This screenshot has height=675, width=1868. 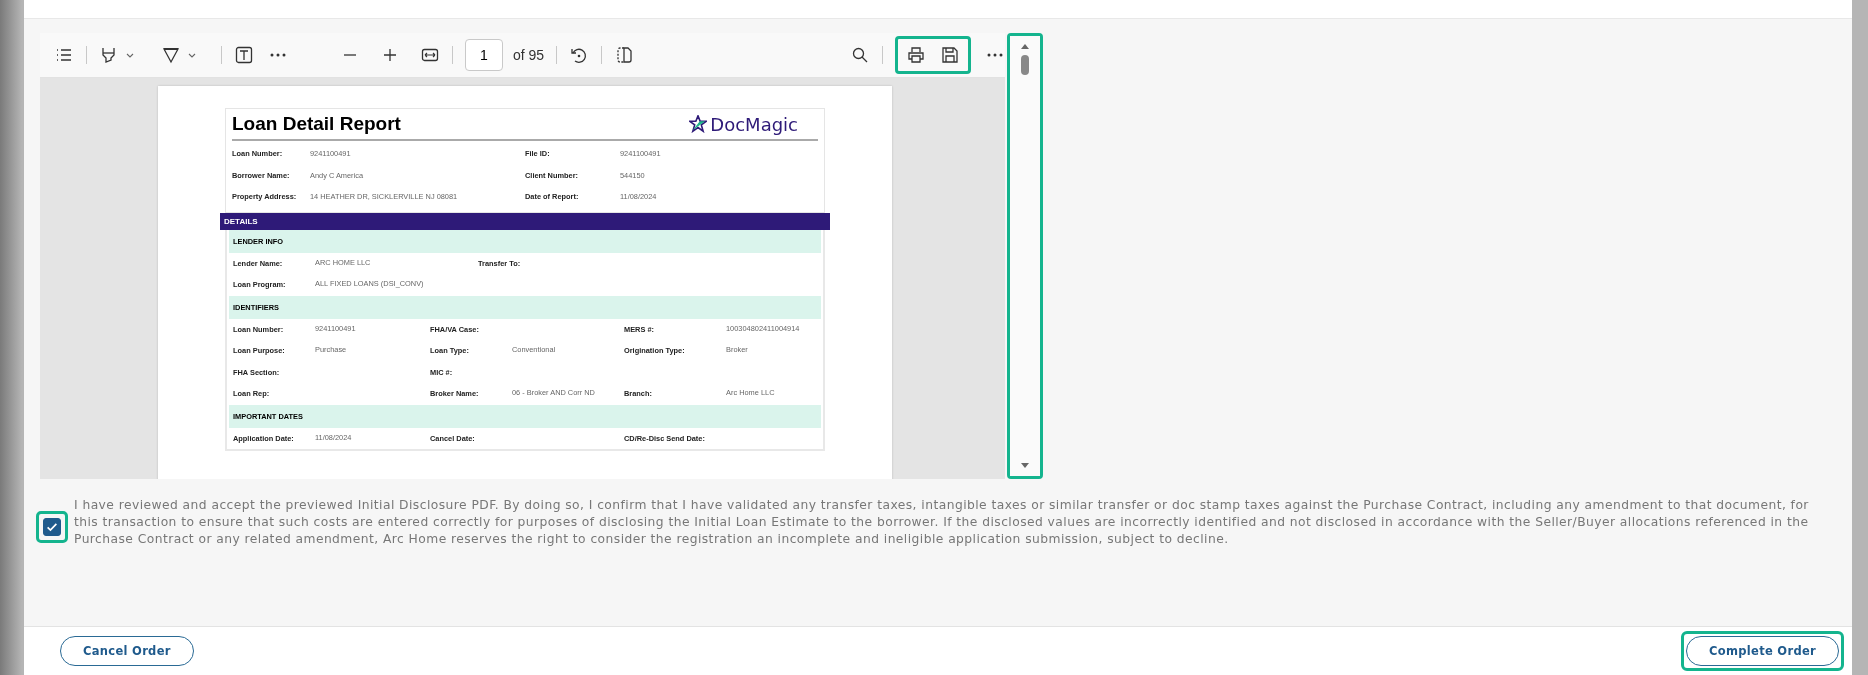 I want to click on scroll-thumb, so click(x=1025, y=65).